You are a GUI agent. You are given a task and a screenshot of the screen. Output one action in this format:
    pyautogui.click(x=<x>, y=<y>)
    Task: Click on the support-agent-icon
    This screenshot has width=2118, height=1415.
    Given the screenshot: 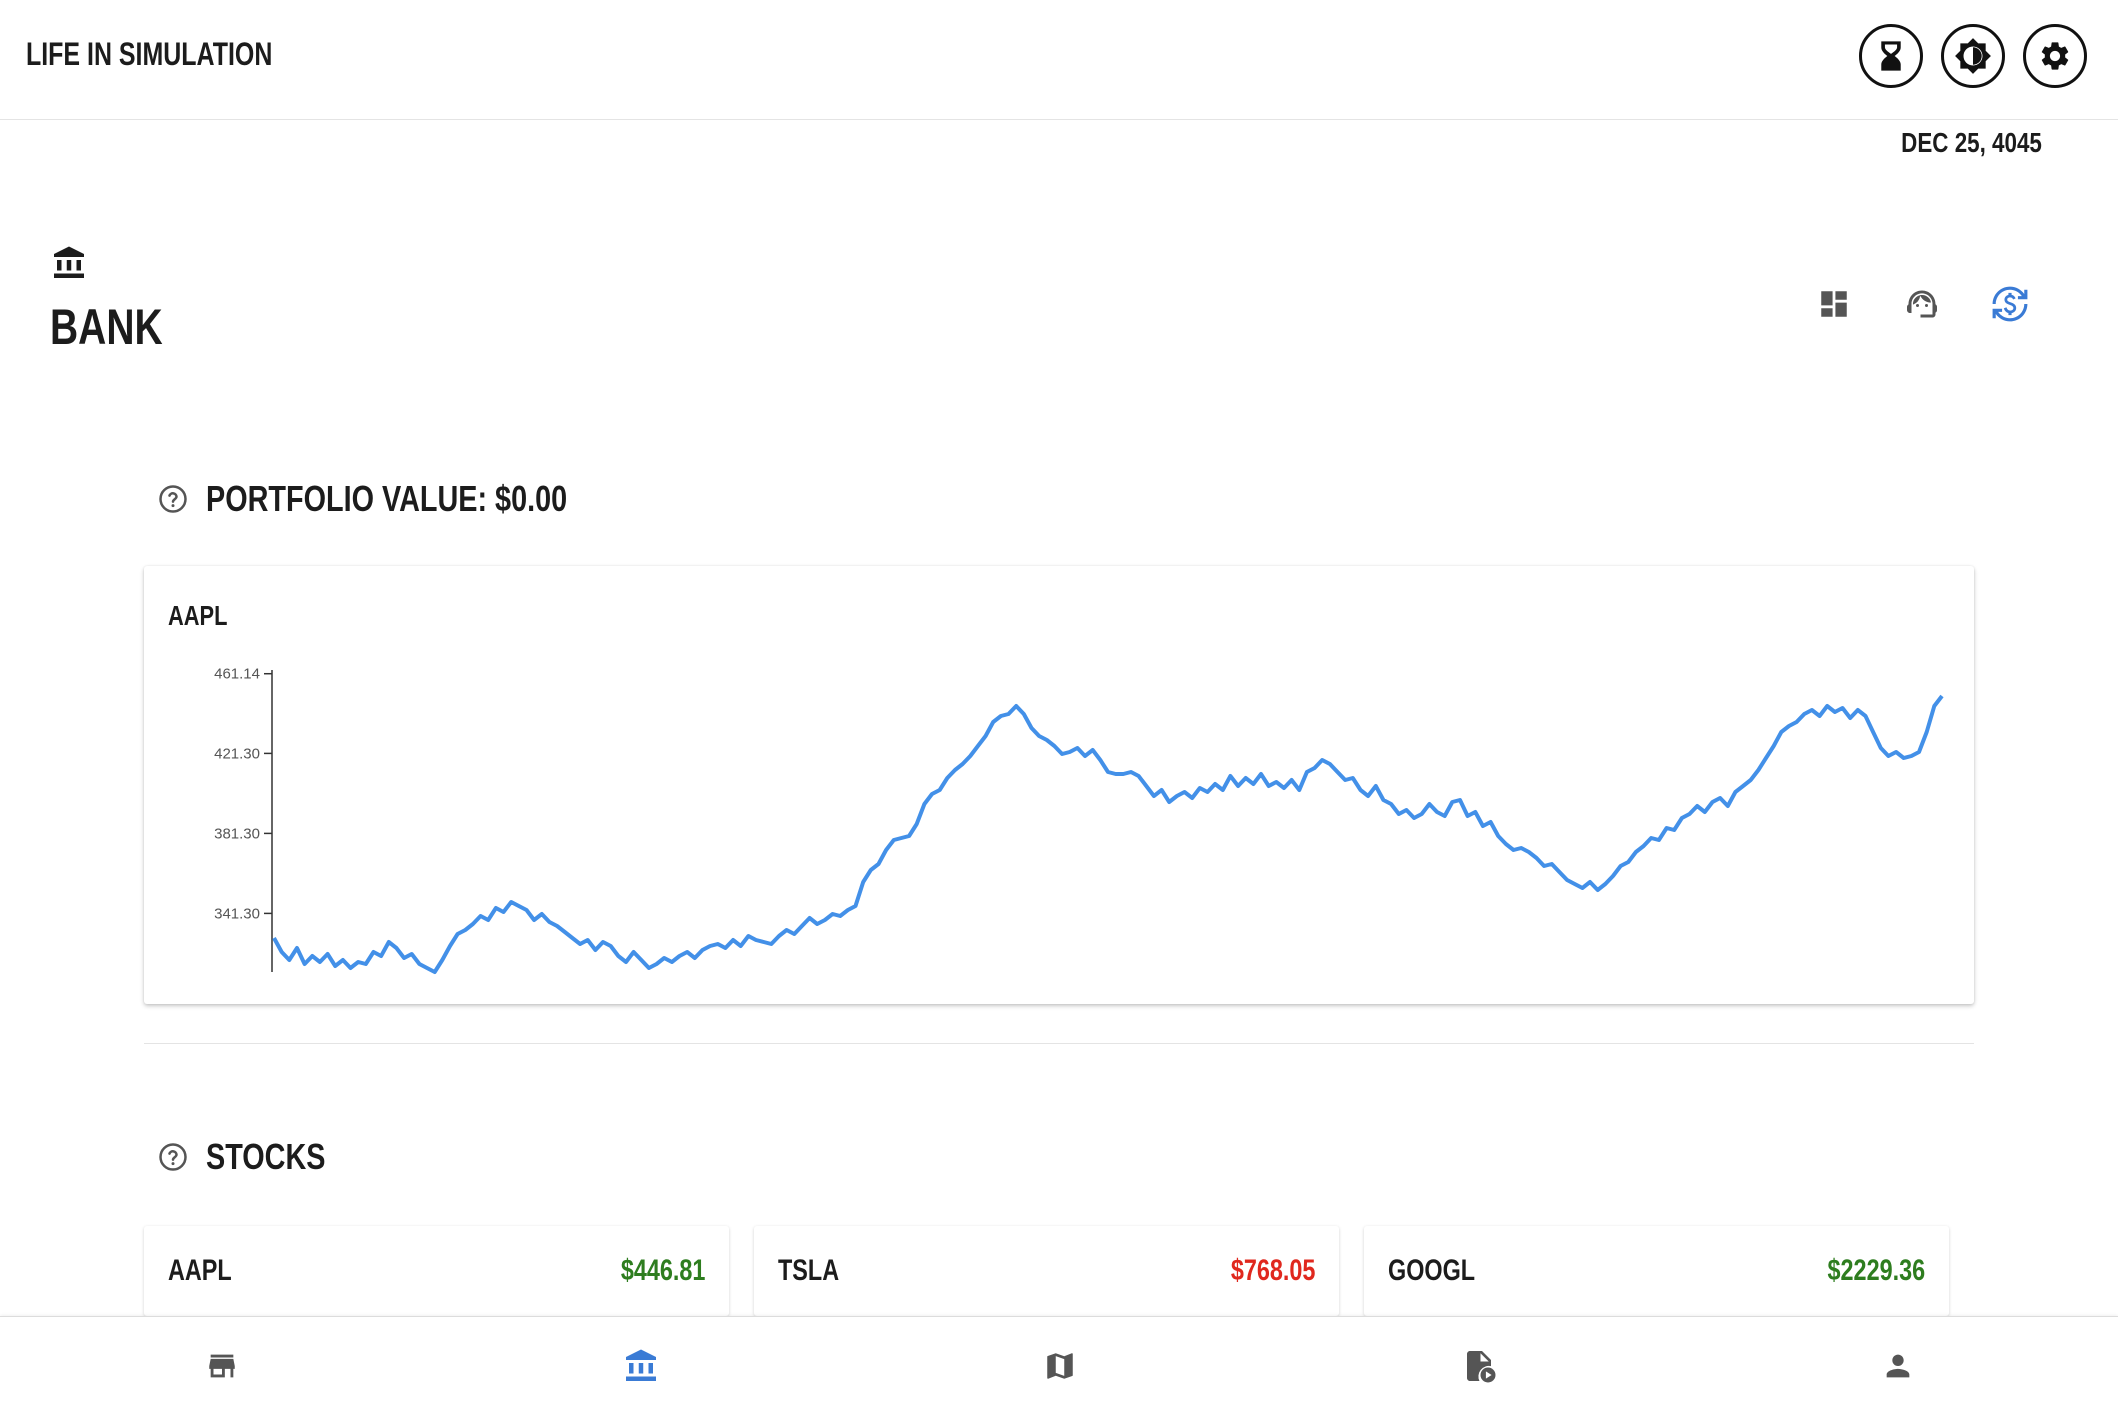 What is the action you would take?
    pyautogui.click(x=1922, y=304)
    